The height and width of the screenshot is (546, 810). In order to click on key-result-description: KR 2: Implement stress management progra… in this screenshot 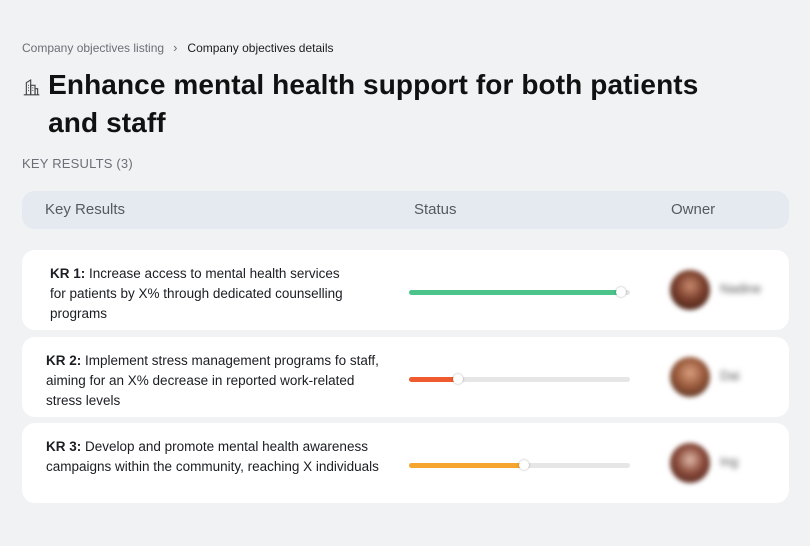, I will do `click(216, 381)`.